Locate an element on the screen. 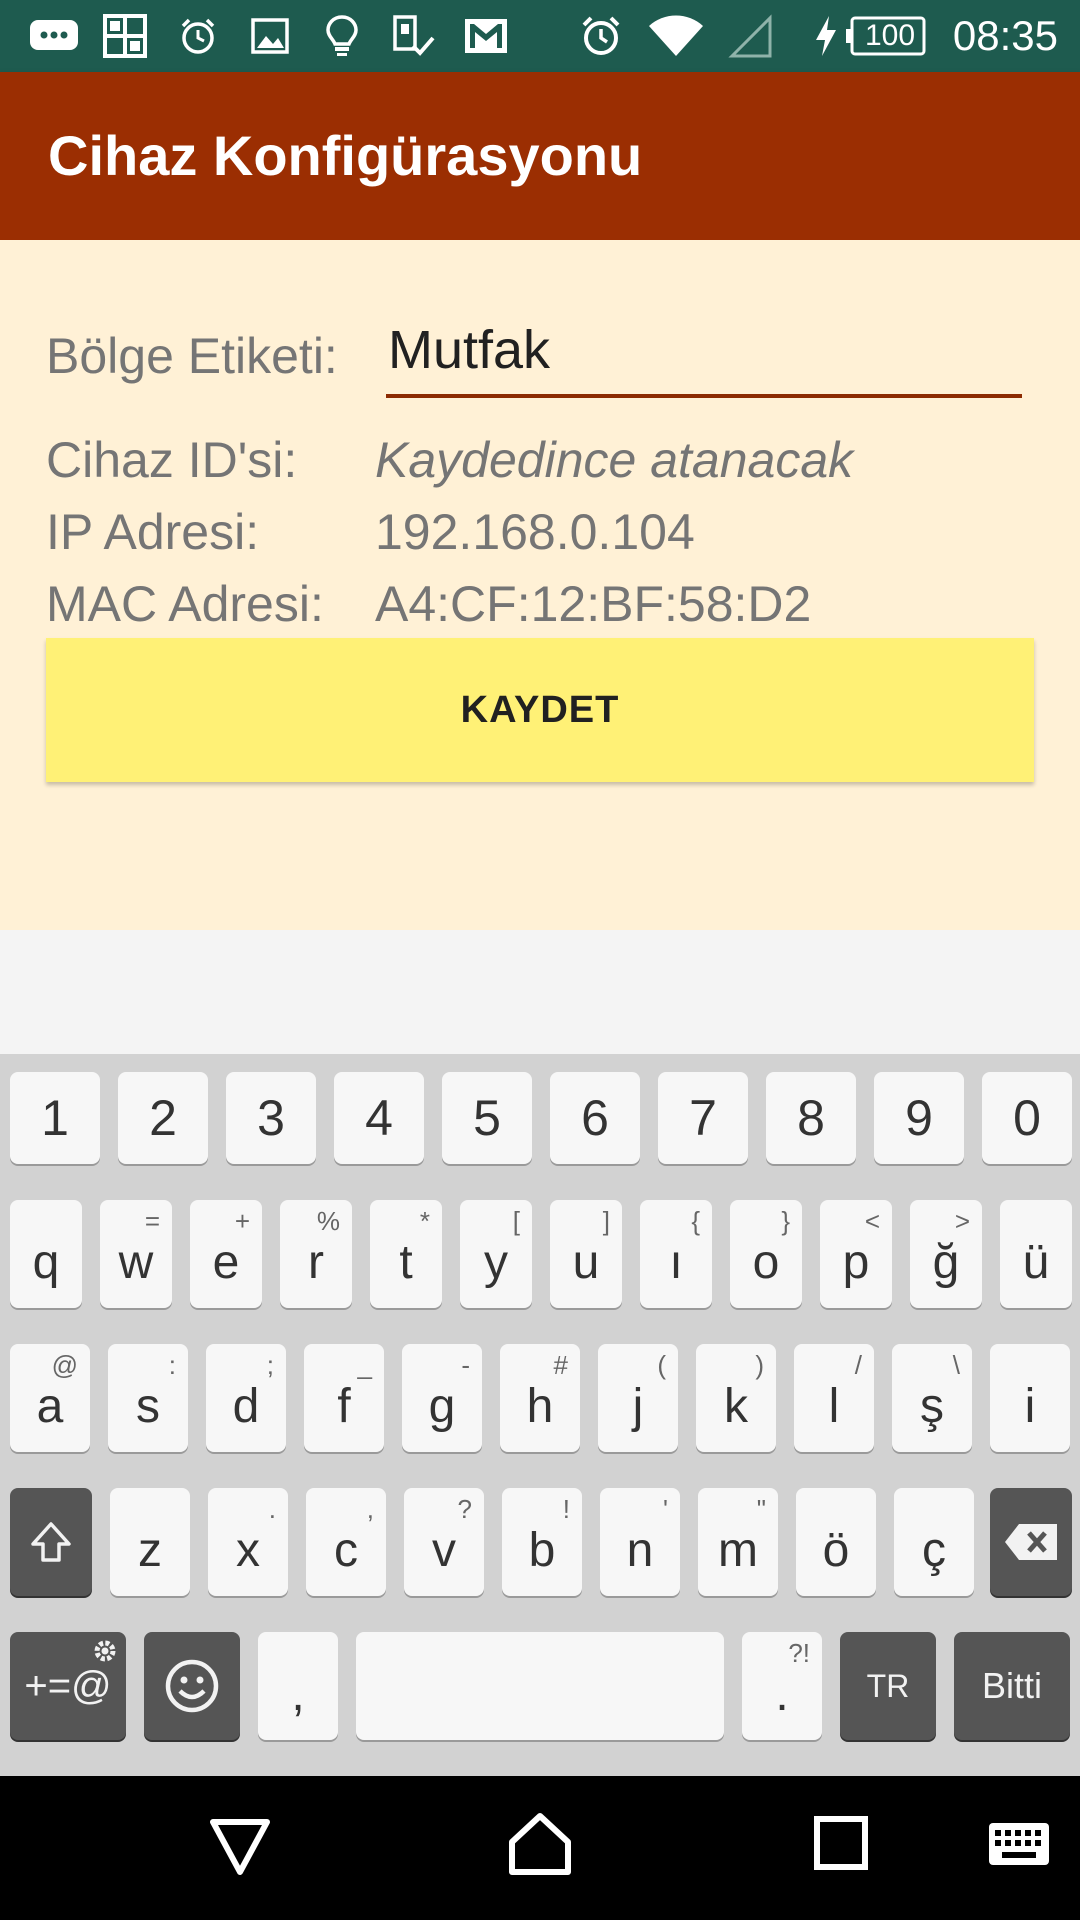 This screenshot has width=1080, height=1920. key-g: g- is located at coordinates (442, 1398).